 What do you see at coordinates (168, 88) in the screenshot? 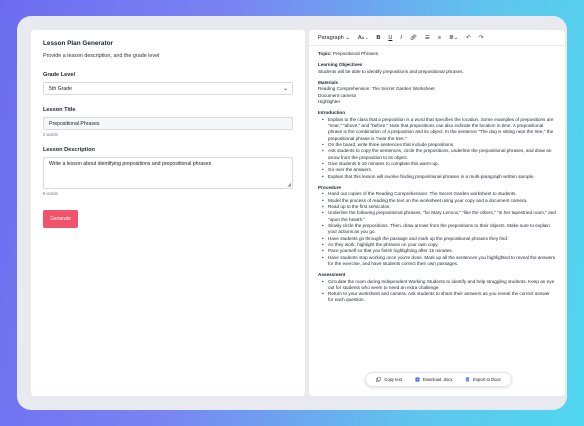
I see `grade-level-select: 5th Grade ⌄` at bounding box center [168, 88].